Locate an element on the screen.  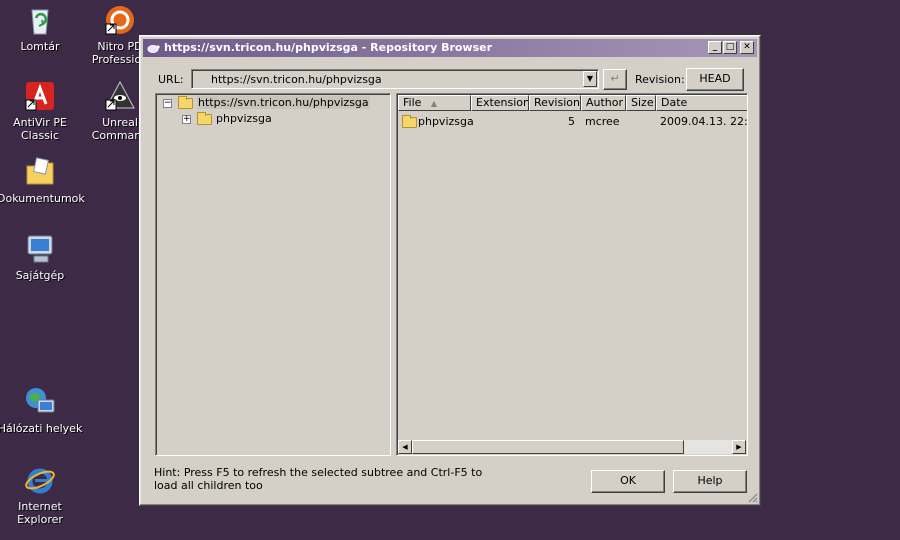
go-button: ↵ is located at coordinates (615, 79).